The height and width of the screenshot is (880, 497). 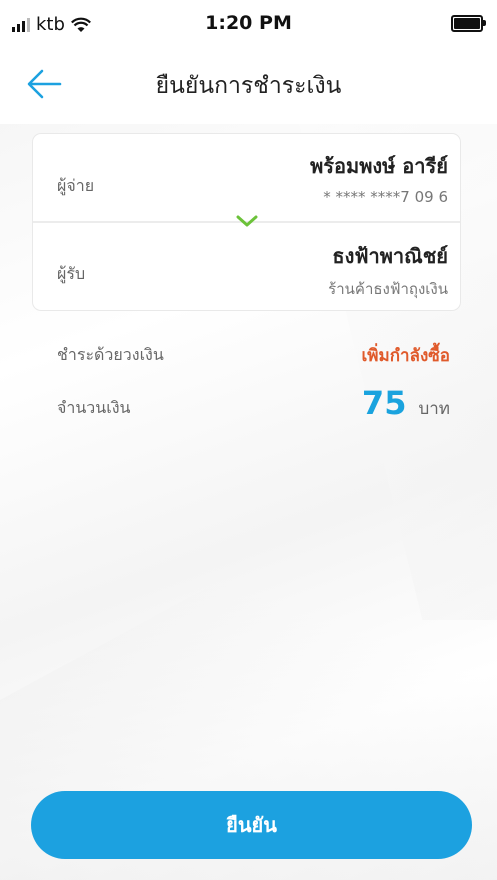 What do you see at coordinates (251, 825) in the screenshot?
I see `confirm-button: ยืนยัน` at bounding box center [251, 825].